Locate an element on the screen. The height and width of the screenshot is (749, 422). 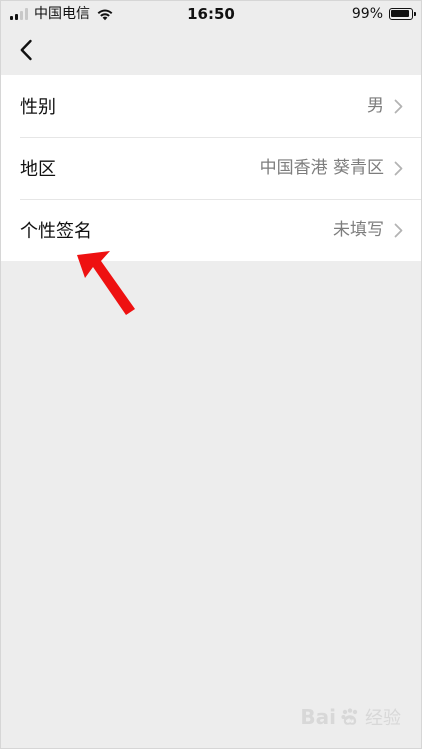
setting-label: 地区 is located at coordinates (38, 169).